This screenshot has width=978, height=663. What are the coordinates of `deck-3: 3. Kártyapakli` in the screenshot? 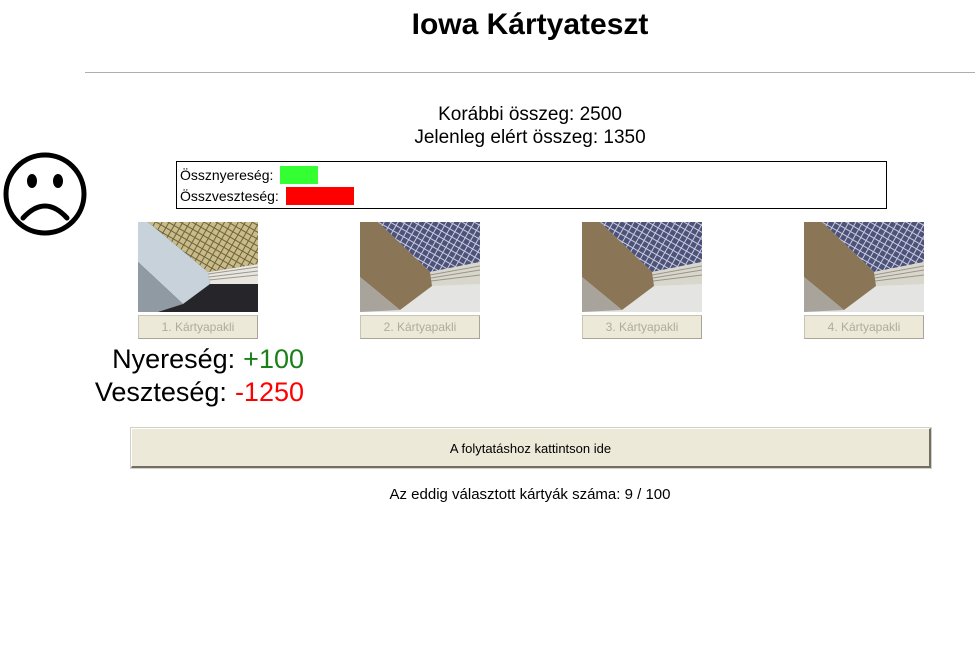 It's located at (642, 280).